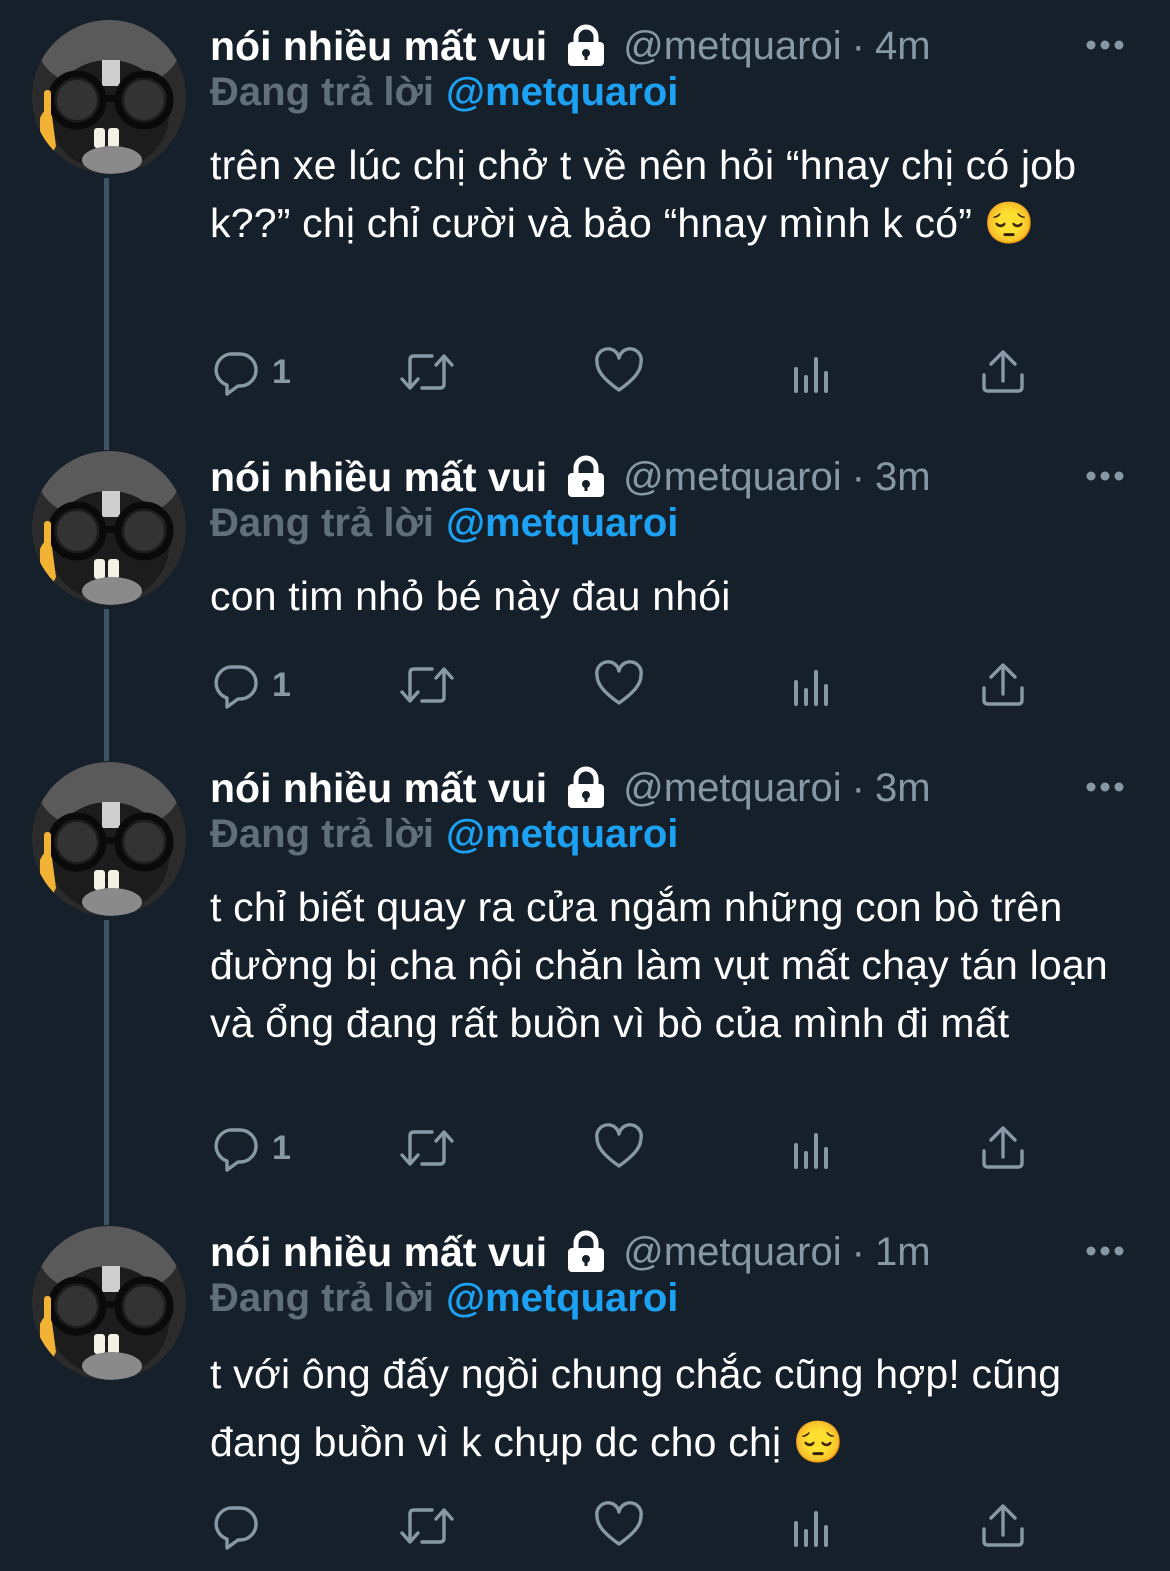 The height and width of the screenshot is (1571, 1170). What do you see at coordinates (903, 46) in the screenshot?
I see `timestamp: 4m` at bounding box center [903, 46].